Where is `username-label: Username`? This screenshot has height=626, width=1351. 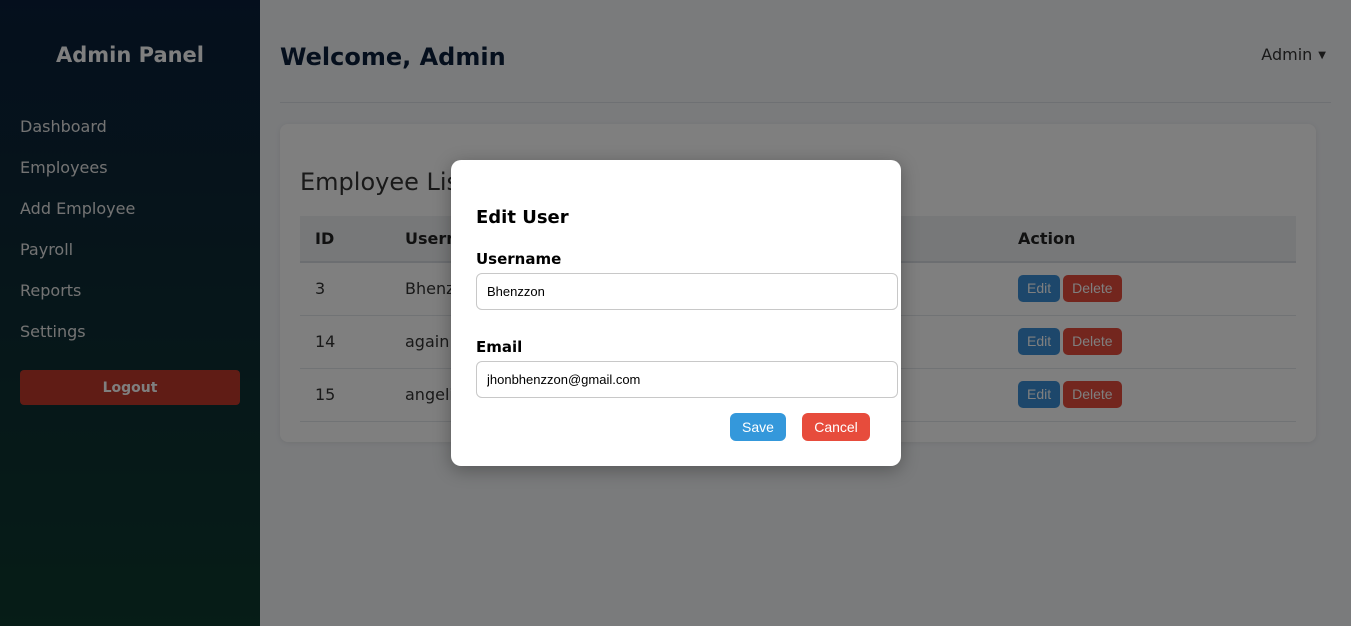
username-label: Username is located at coordinates (519, 259).